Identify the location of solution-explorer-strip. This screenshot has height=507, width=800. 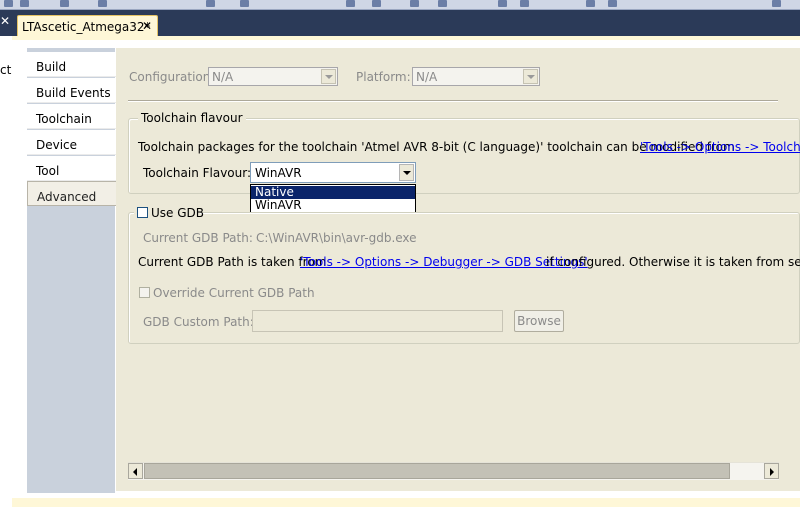
(6, 258).